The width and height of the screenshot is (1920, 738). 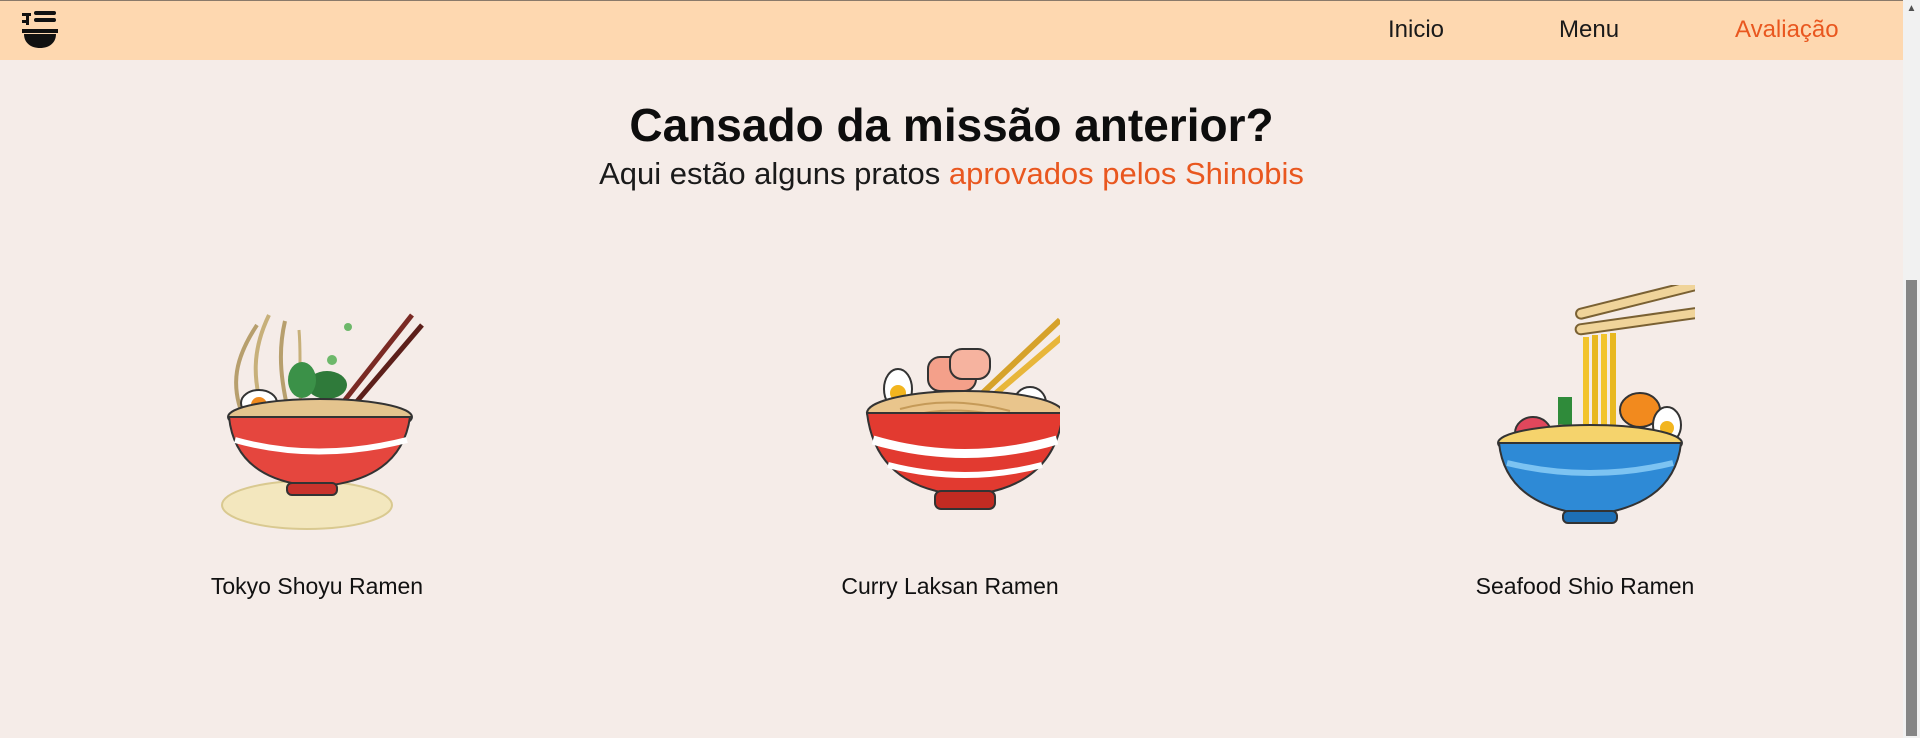 I want to click on page-title: Cansado da missão anterior?, so click(x=951, y=125).